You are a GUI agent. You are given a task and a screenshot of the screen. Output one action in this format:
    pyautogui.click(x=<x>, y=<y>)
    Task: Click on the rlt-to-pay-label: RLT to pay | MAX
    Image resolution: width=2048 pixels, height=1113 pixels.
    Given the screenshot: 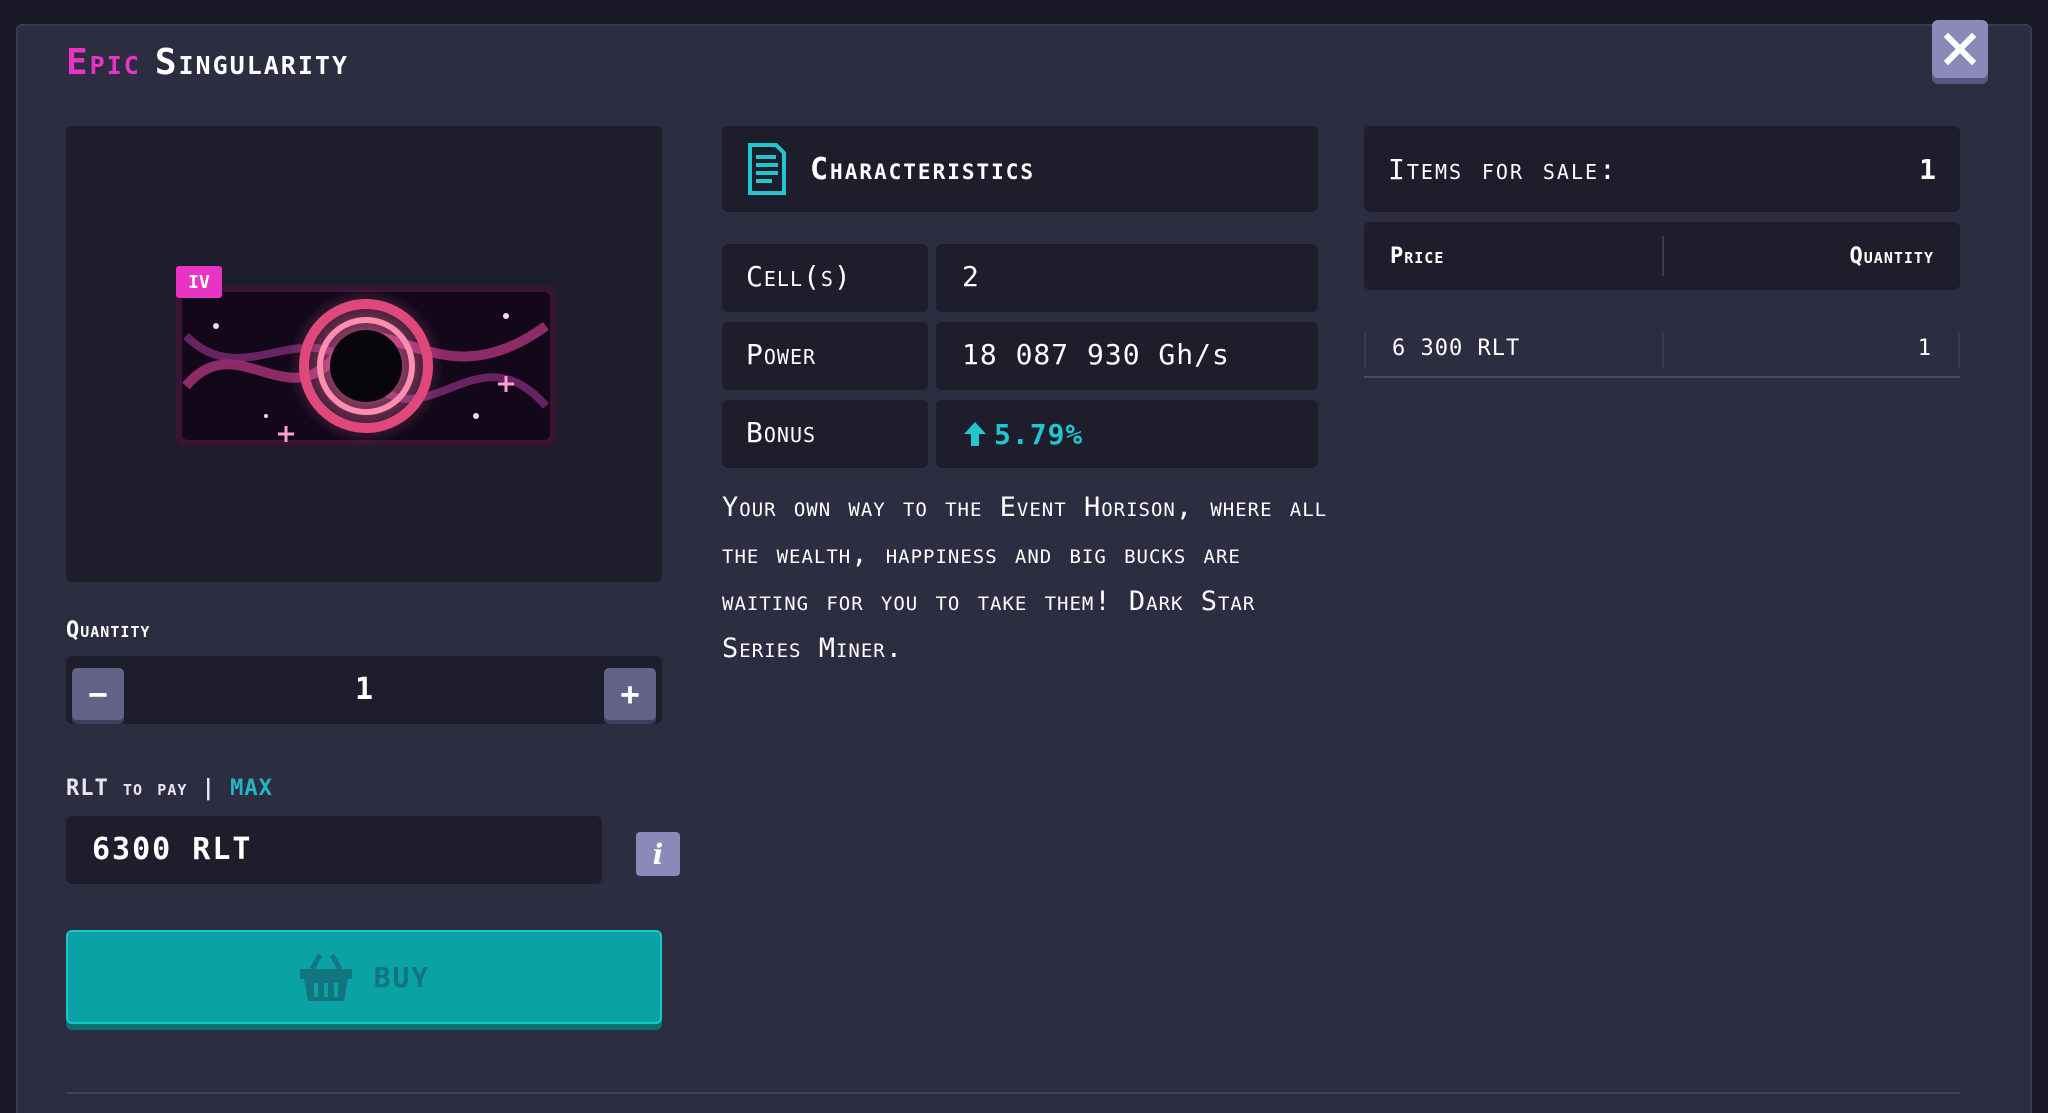 What is the action you would take?
    pyautogui.click(x=169, y=788)
    